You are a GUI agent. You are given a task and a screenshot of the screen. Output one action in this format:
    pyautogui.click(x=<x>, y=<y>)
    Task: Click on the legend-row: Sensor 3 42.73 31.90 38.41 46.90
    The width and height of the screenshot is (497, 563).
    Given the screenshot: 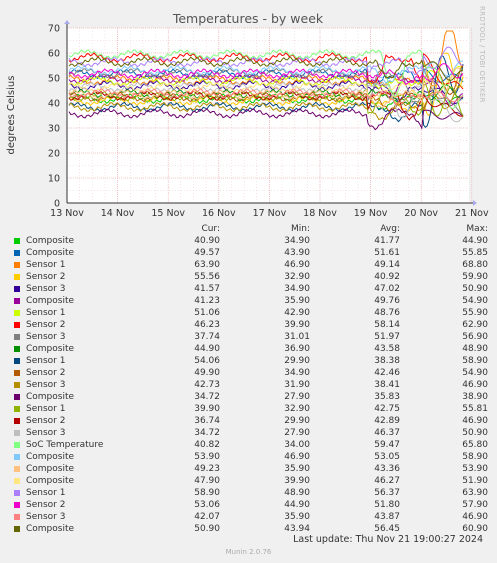 What is the action you would take?
    pyautogui.click(x=252, y=385)
    